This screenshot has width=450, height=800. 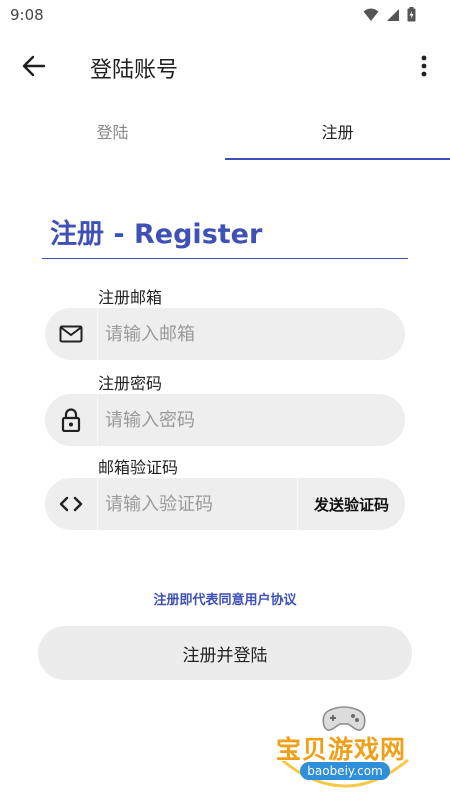 I want to click on email-icon-box, so click(x=71, y=334).